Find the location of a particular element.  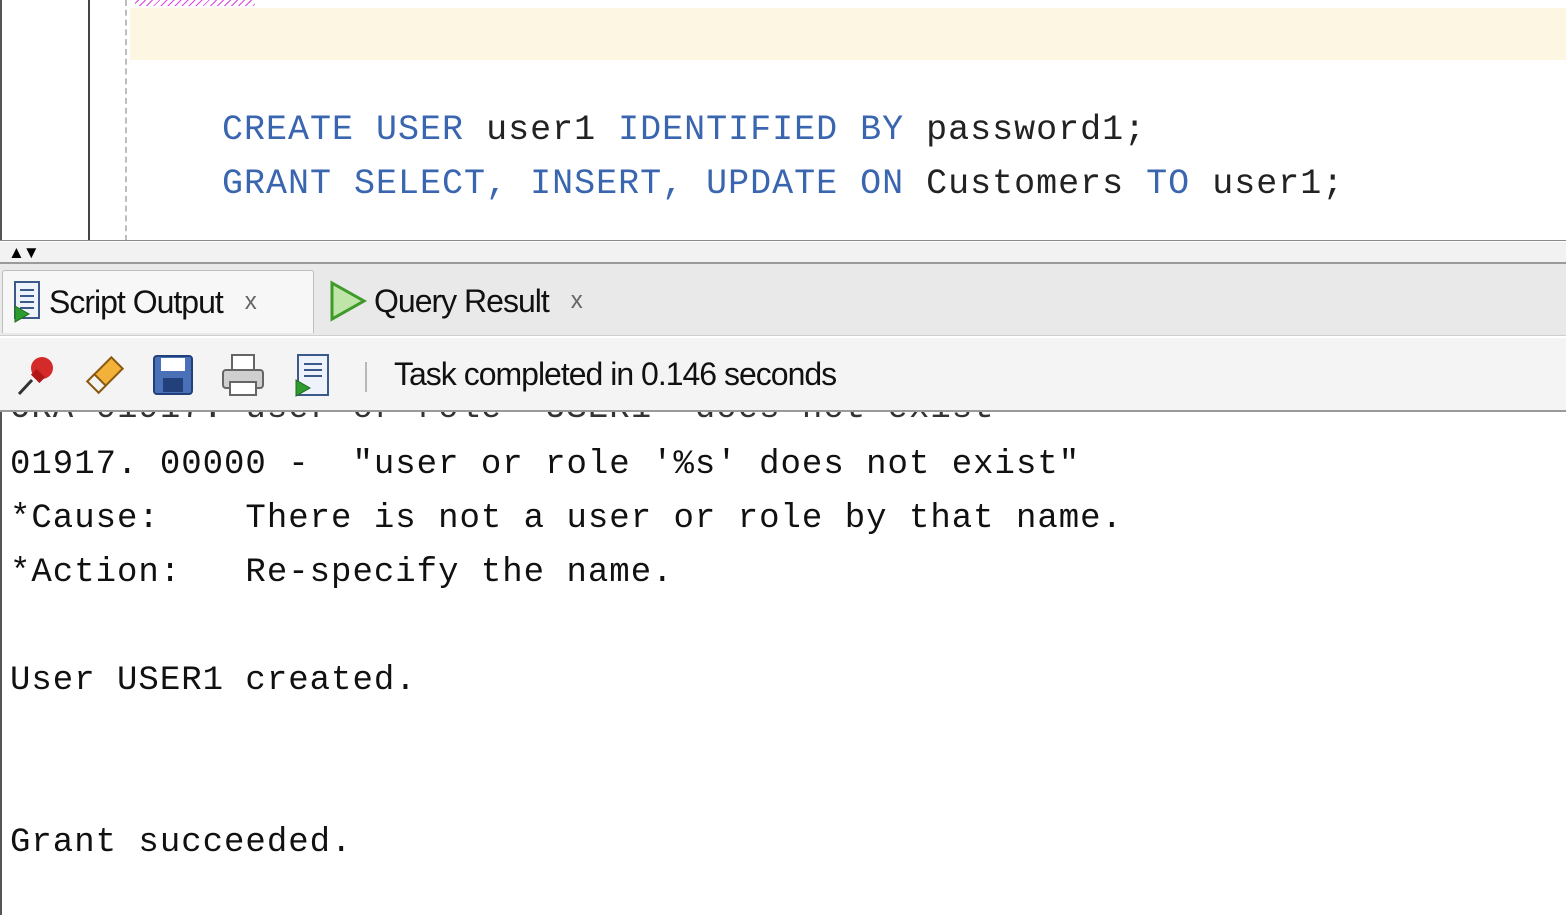

task-status: Task completed in 0.146 seconds is located at coordinates (615, 374).